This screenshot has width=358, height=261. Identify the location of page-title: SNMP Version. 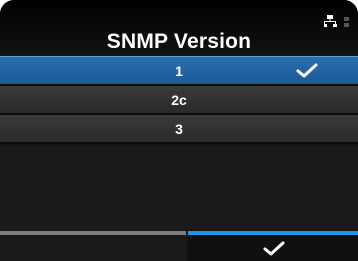
(179, 41).